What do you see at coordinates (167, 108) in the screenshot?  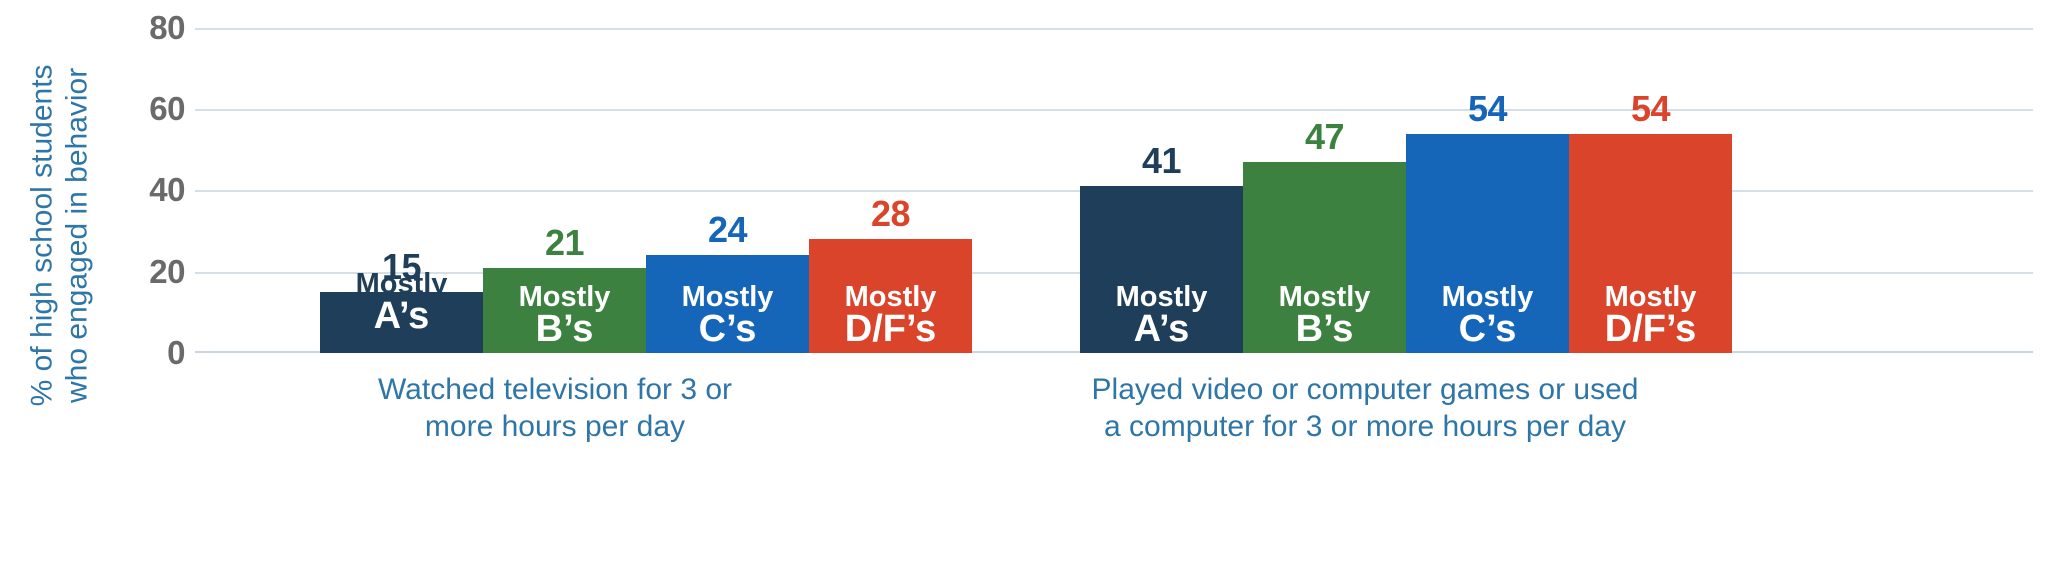 I see `y-tick-60: 60` at bounding box center [167, 108].